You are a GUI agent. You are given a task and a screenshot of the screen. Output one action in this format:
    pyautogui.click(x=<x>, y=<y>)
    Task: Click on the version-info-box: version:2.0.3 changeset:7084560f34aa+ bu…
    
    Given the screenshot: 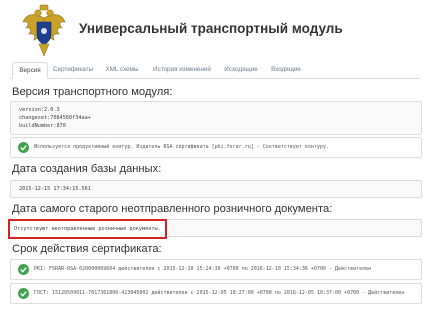 What is the action you would take?
    pyautogui.click(x=216, y=118)
    